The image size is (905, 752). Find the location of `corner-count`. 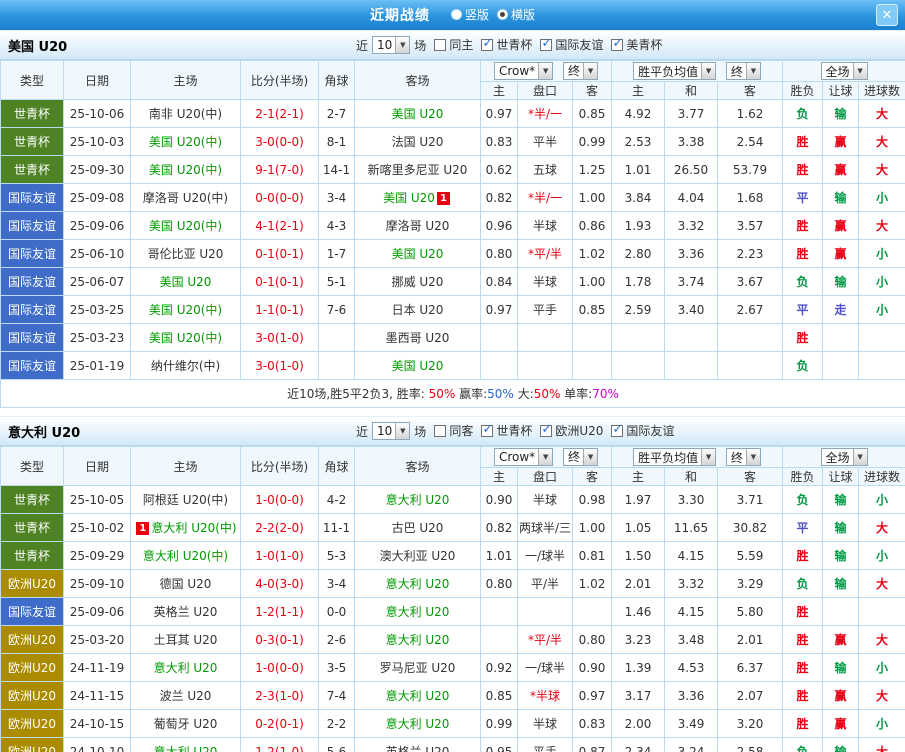

corner-count is located at coordinates (336, 365).